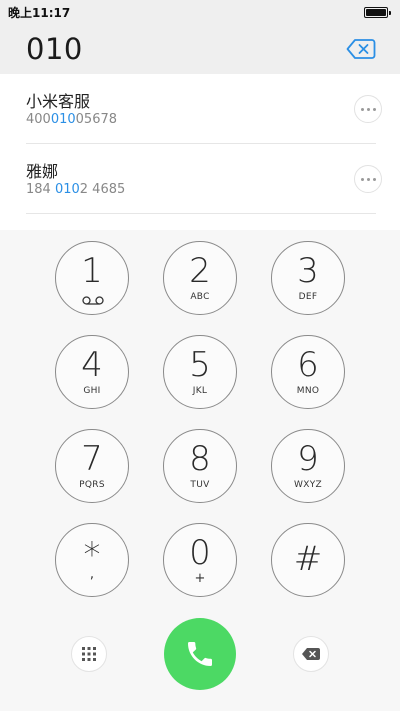 The image size is (400, 711). Describe the element at coordinates (92, 372) in the screenshot. I see `key-4: 4 GHI` at that location.